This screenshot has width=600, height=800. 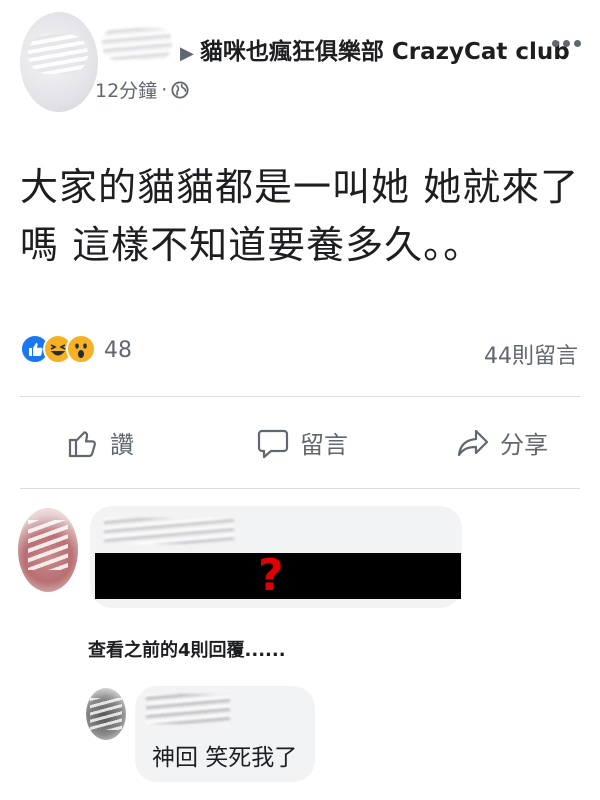 I want to click on commenter-name-redacted, so click(x=169, y=531).